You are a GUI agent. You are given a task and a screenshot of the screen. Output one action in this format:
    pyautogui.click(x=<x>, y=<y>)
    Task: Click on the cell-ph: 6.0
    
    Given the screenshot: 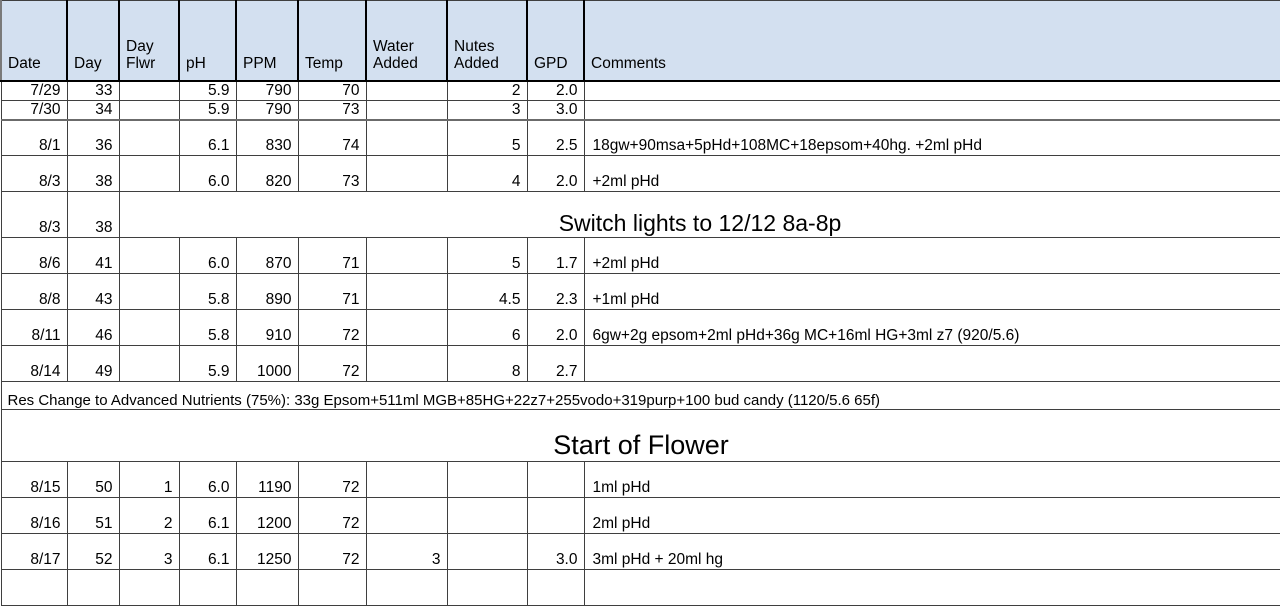 What is the action you would take?
    pyautogui.click(x=207, y=173)
    